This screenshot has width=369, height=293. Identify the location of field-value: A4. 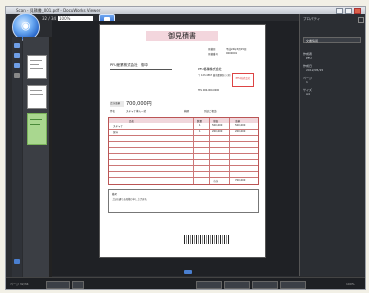
(308, 94).